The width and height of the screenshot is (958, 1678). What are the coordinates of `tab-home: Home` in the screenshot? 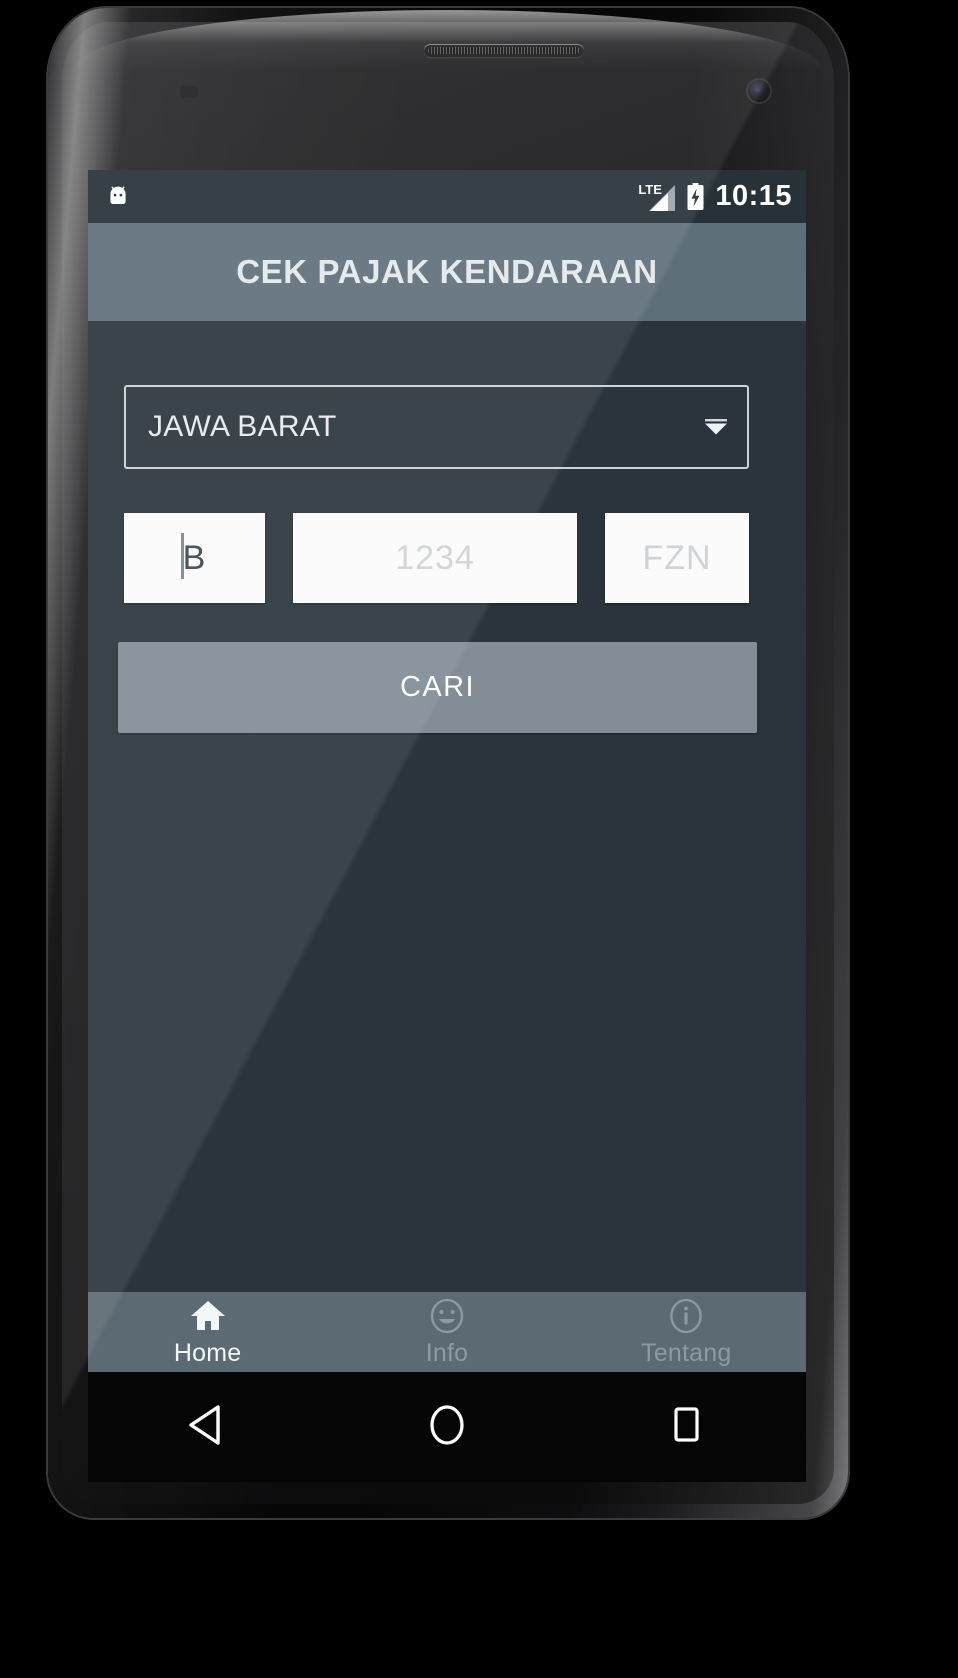 It's located at (207, 1332).